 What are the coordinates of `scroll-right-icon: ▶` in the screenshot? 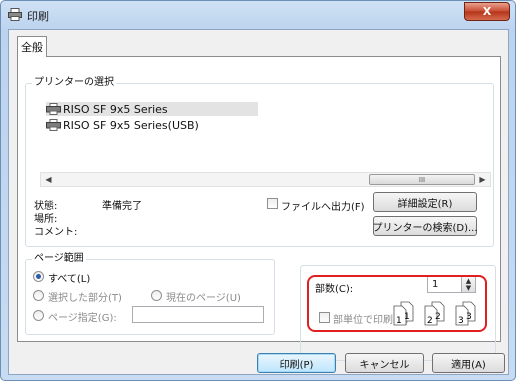 It's located at (482, 179).